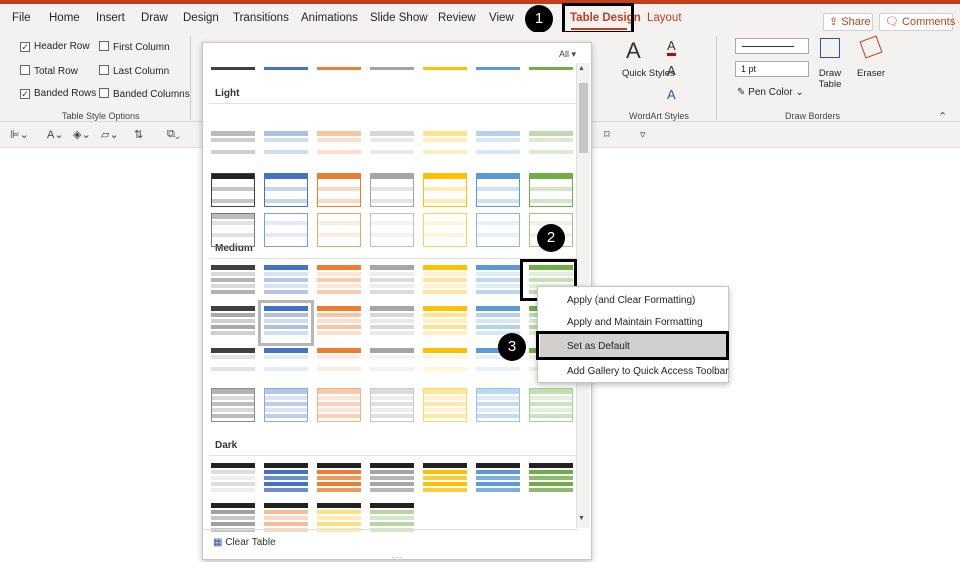 The width and height of the screenshot is (960, 562). What do you see at coordinates (671, 94) in the screenshot?
I see `text-effects-icon: A` at bounding box center [671, 94].